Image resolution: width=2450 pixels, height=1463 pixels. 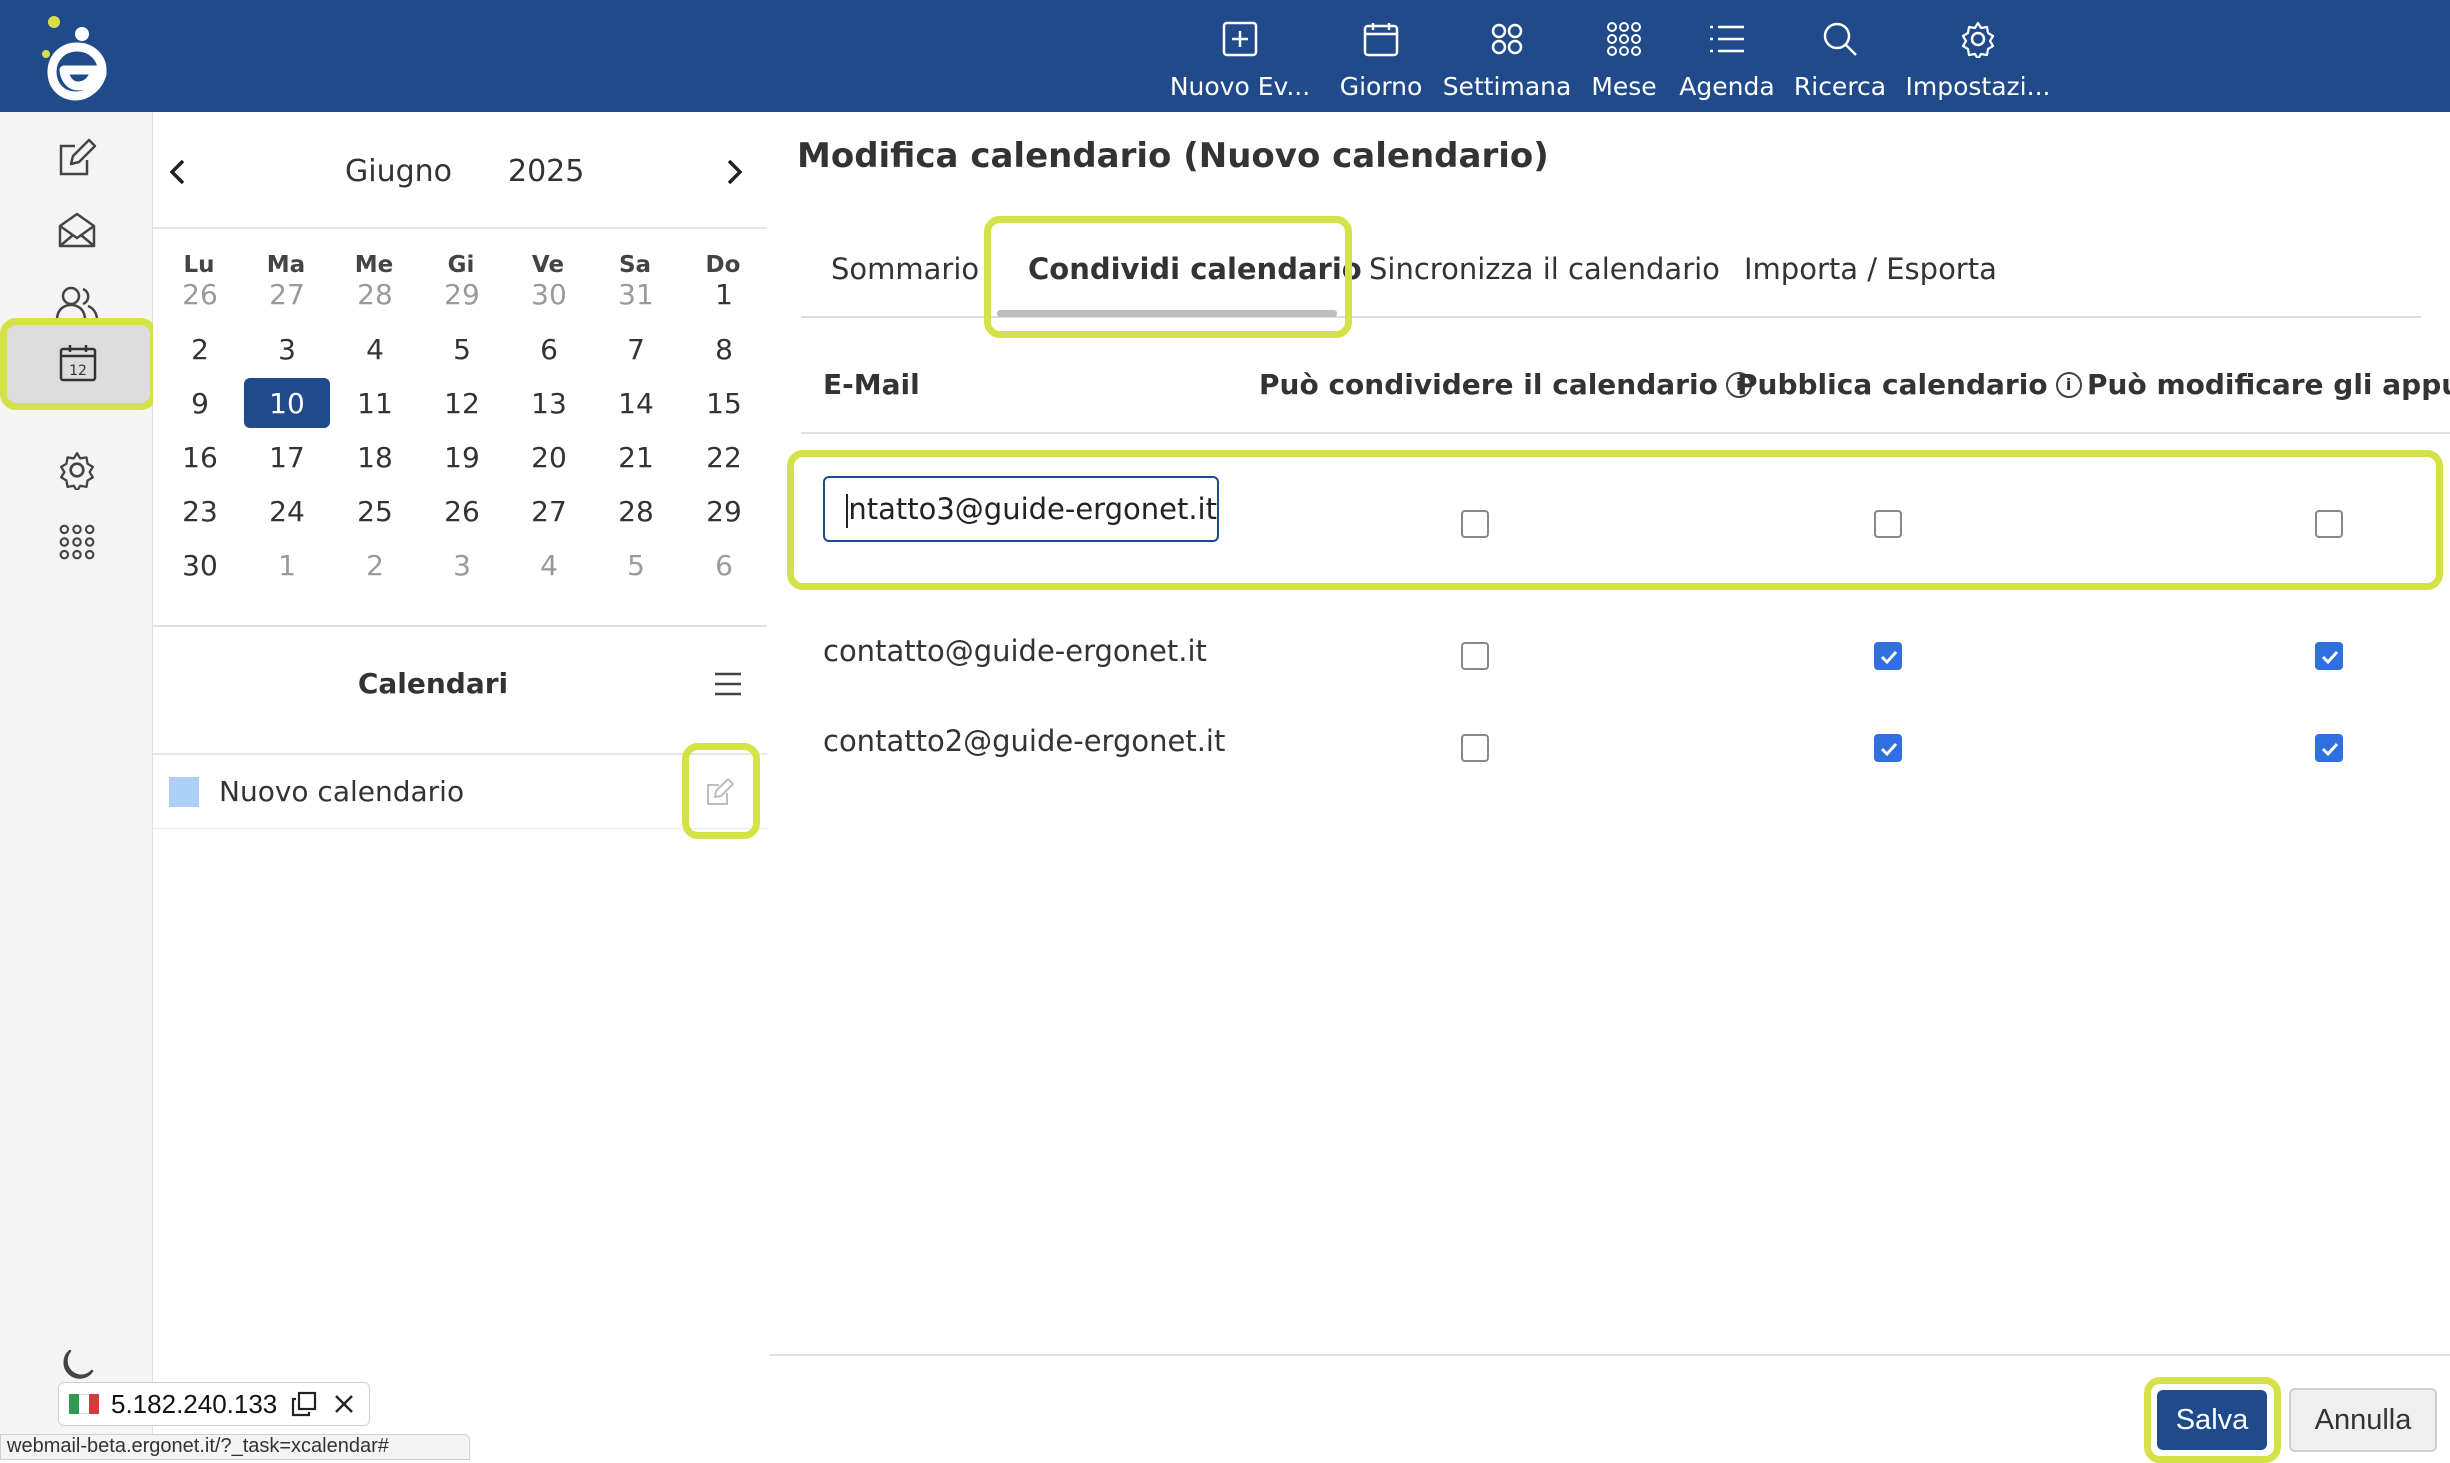 I want to click on calendar-day: 16, so click(x=200, y=457).